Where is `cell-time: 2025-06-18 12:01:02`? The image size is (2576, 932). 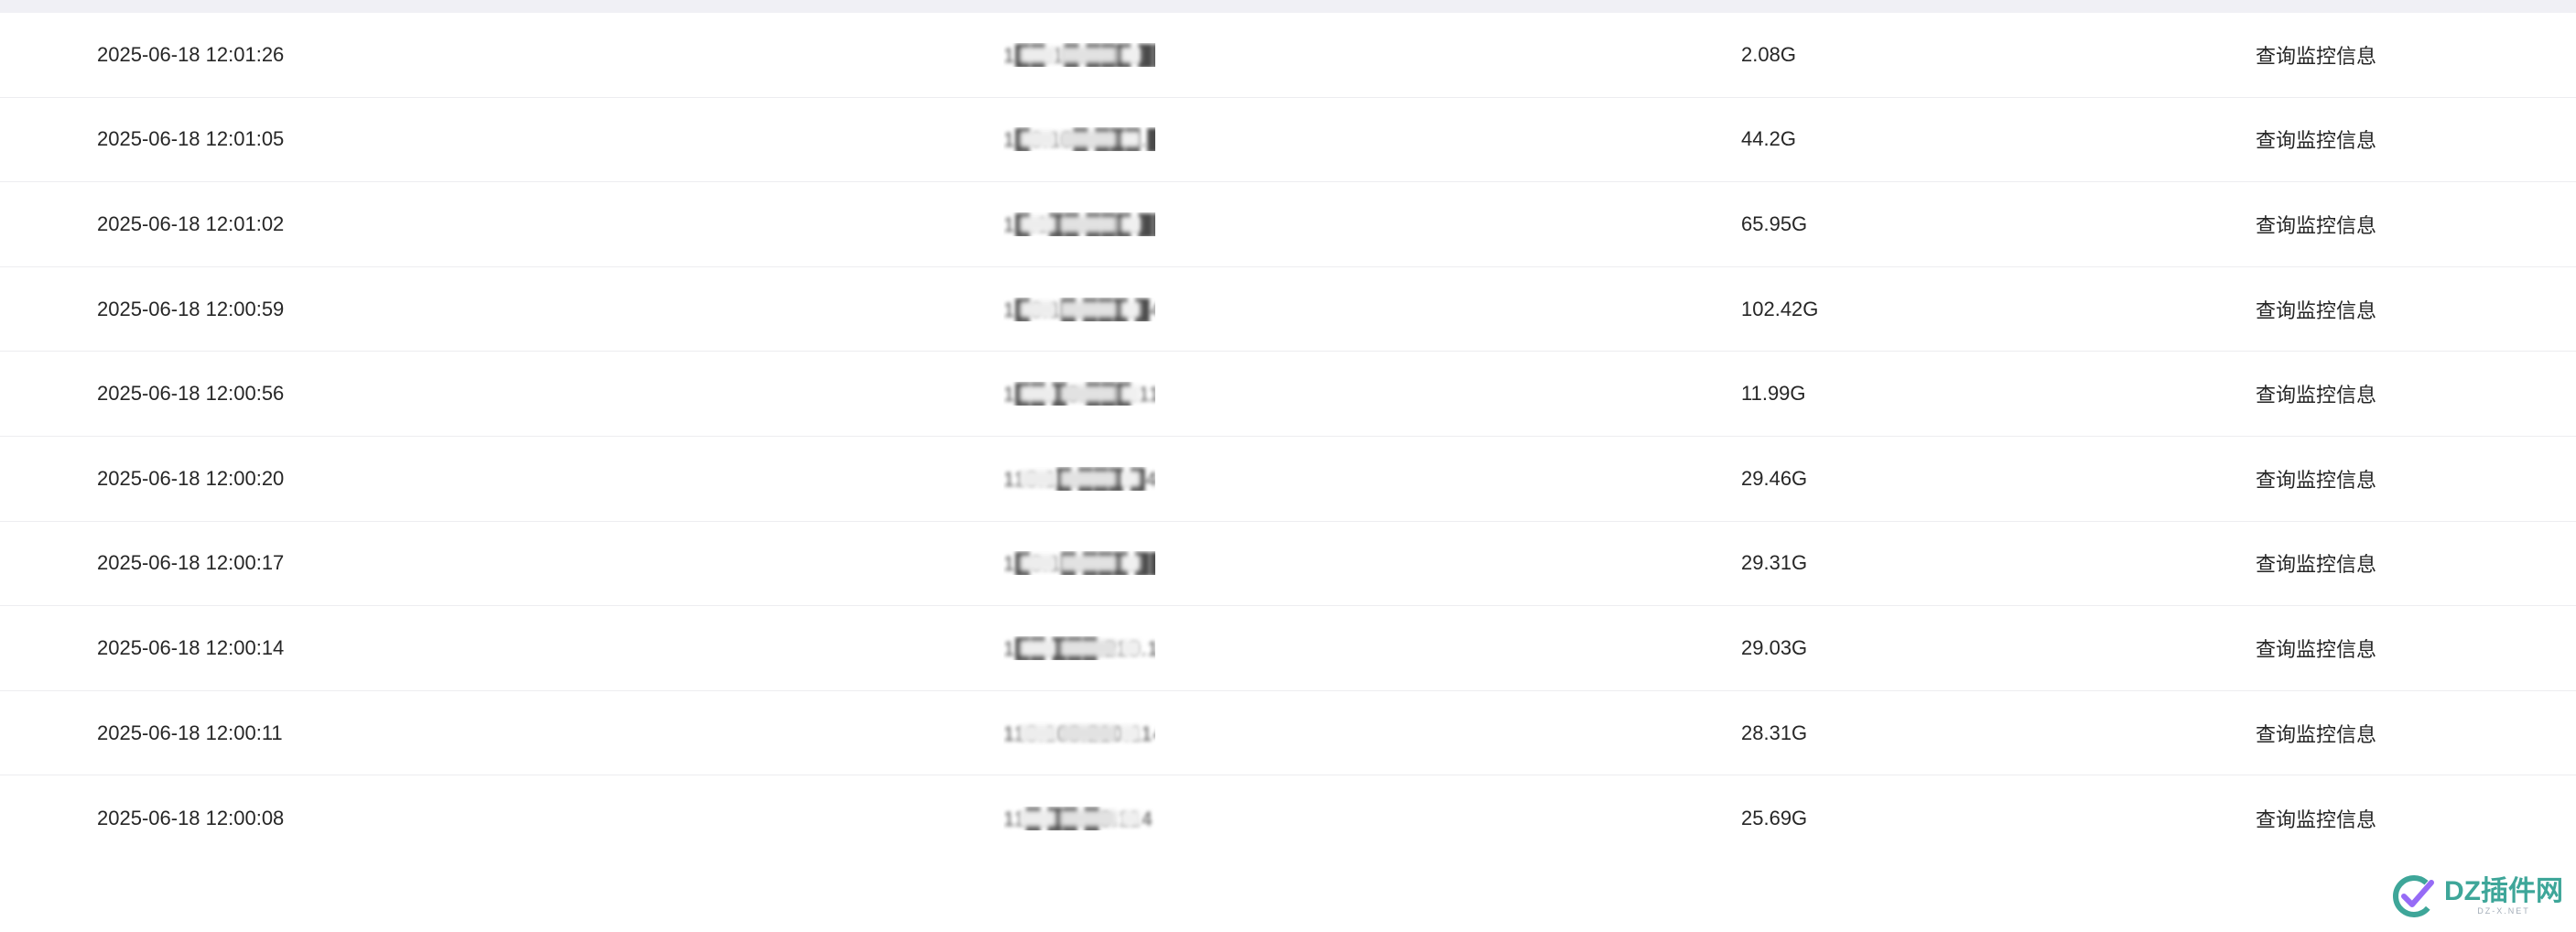 cell-time: 2025-06-18 12:01:02 is located at coordinates (191, 223).